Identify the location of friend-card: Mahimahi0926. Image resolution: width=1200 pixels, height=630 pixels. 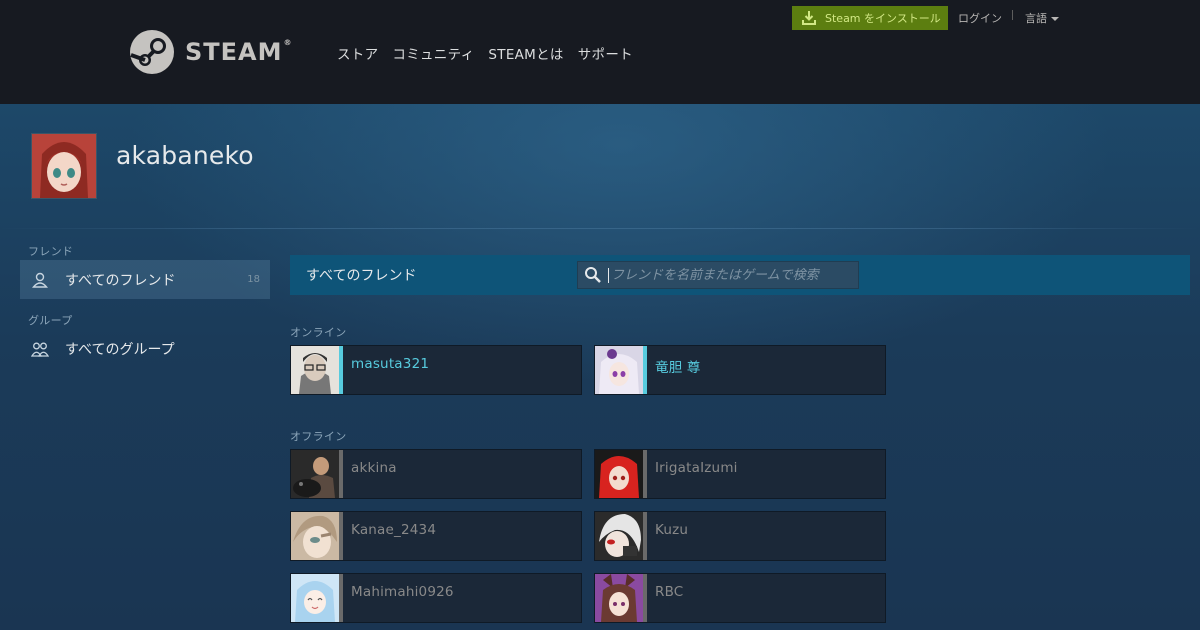
(436, 598).